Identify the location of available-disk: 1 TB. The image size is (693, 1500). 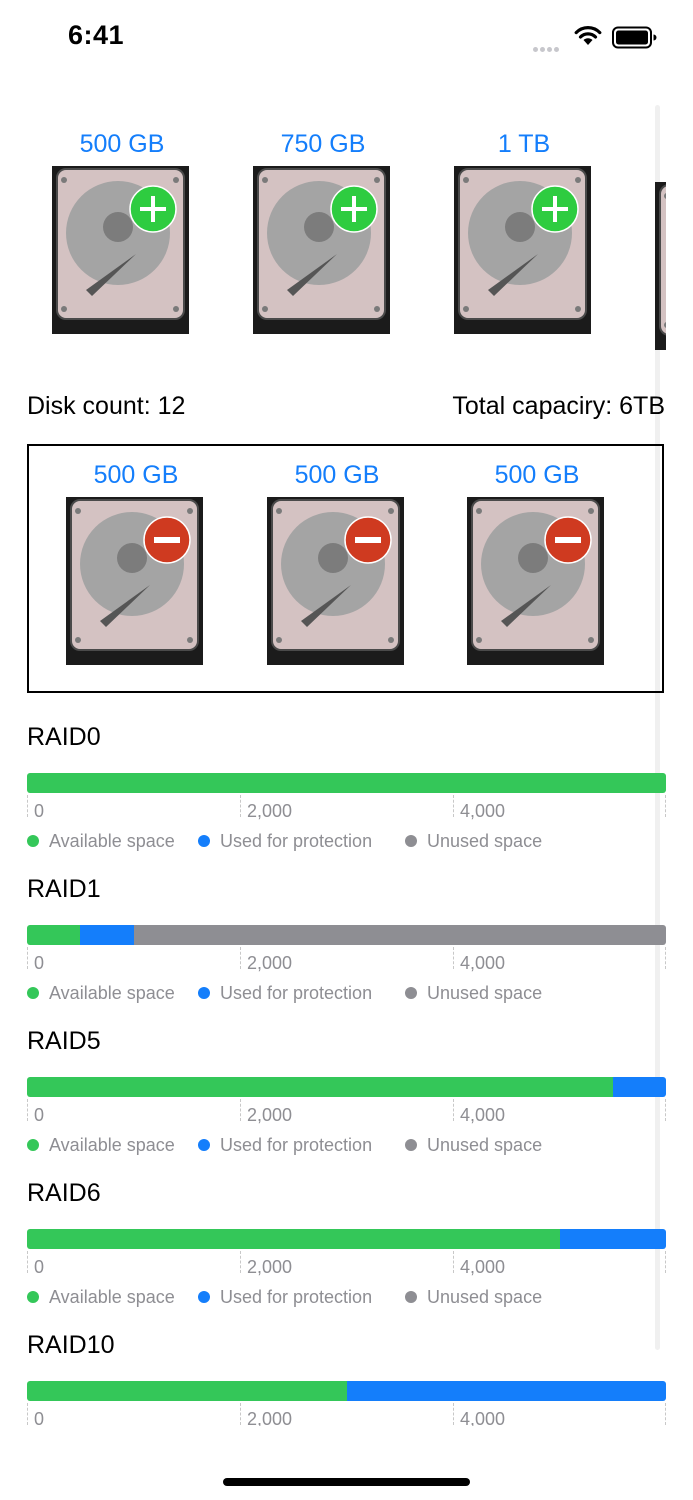
(524, 245).